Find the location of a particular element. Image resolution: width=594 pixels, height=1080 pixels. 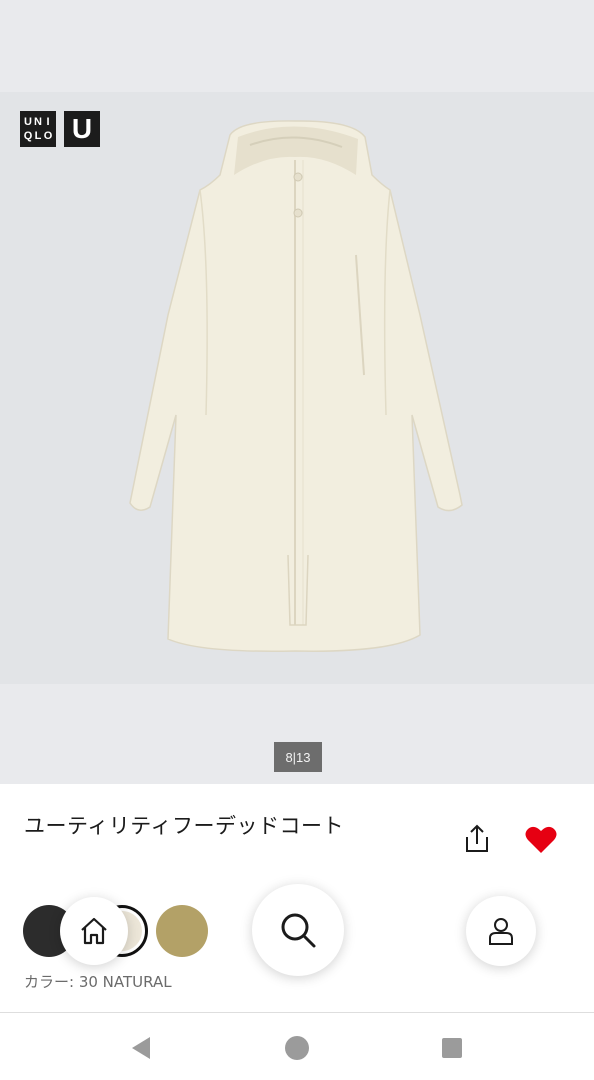

back-triangle-icon is located at coordinates (141, 1048).